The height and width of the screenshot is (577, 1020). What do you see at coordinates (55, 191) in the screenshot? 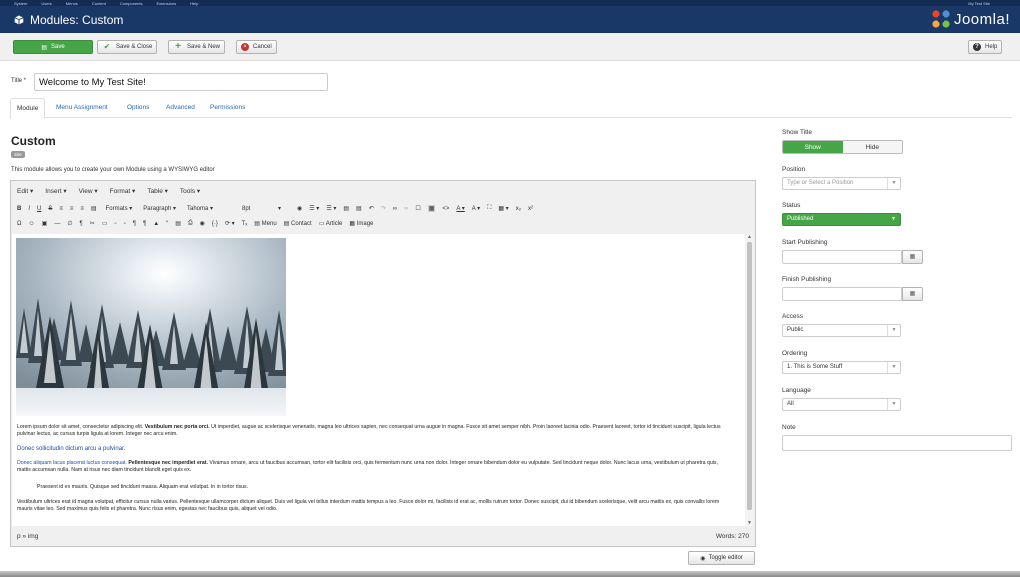
I see `menu-insert: Insert ▾` at bounding box center [55, 191].